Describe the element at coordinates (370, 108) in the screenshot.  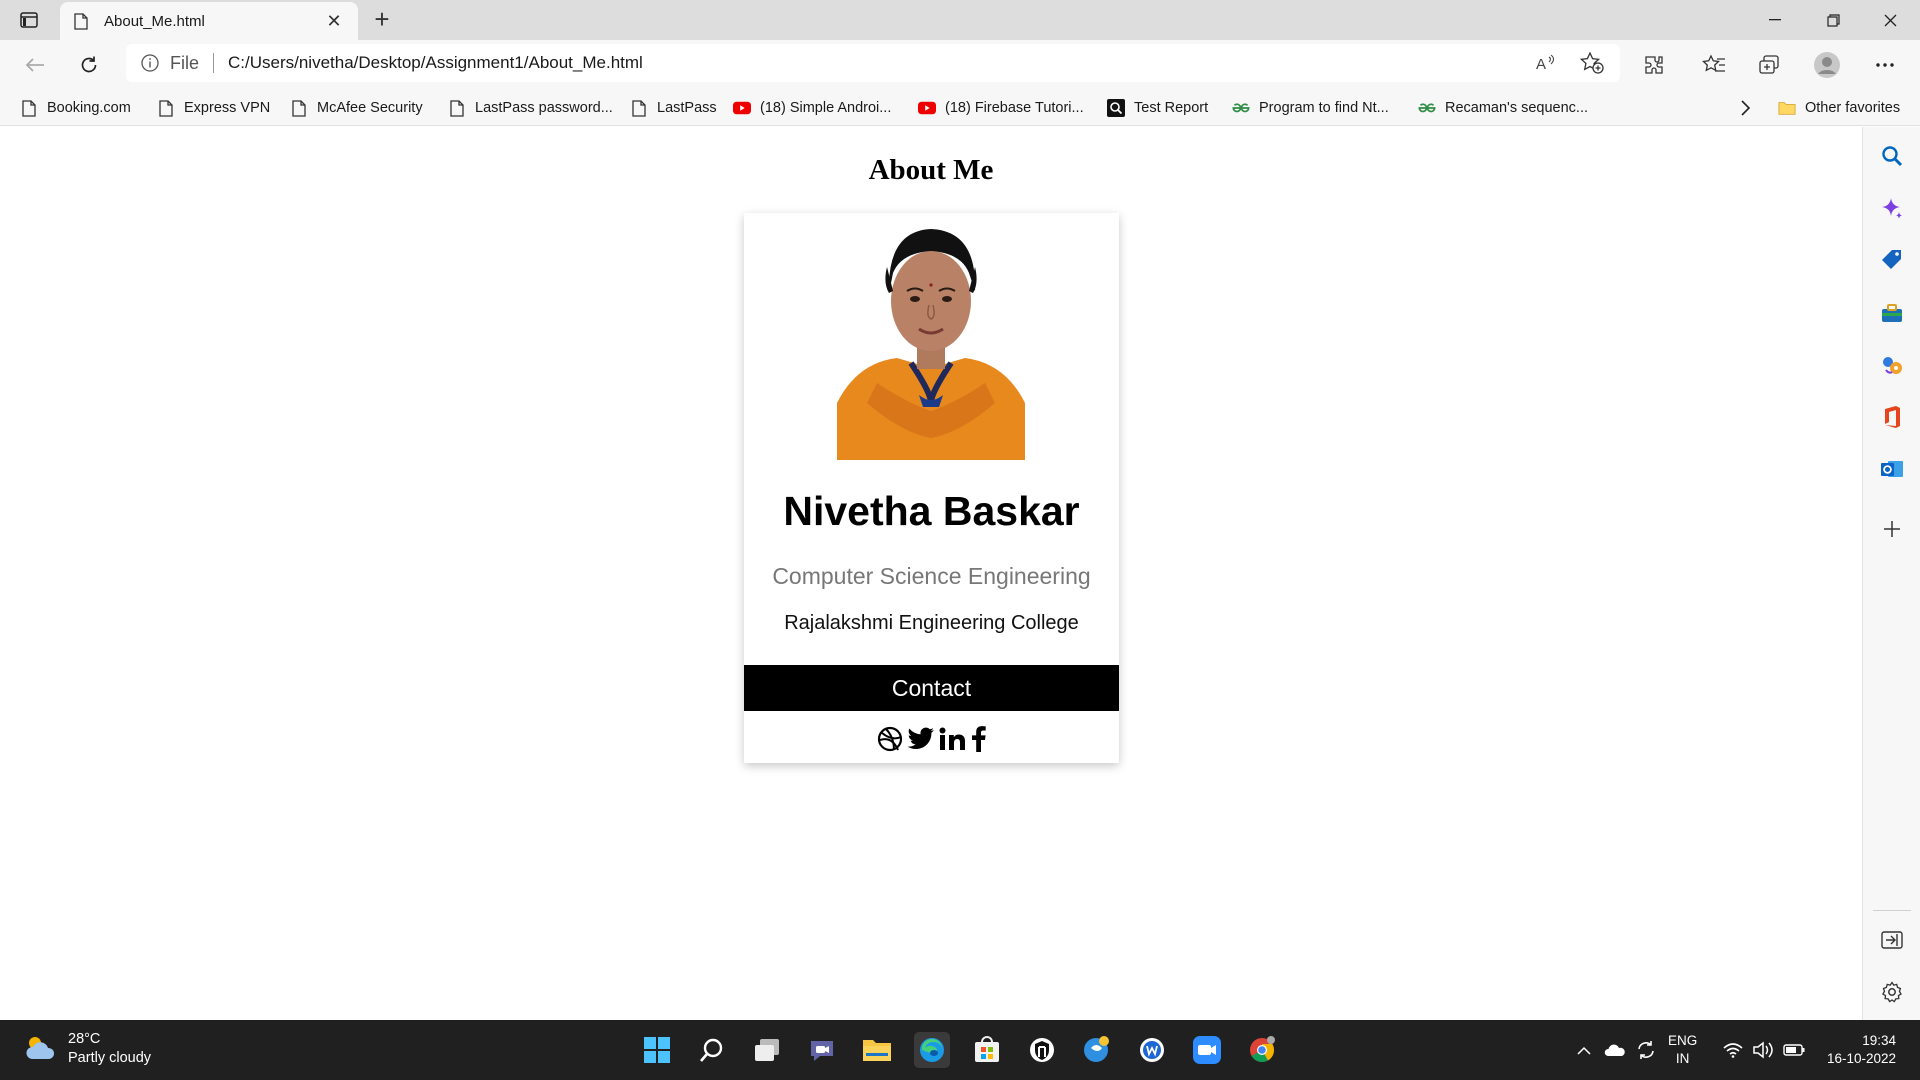
I see `bookmark-label: McAfee Security` at that location.